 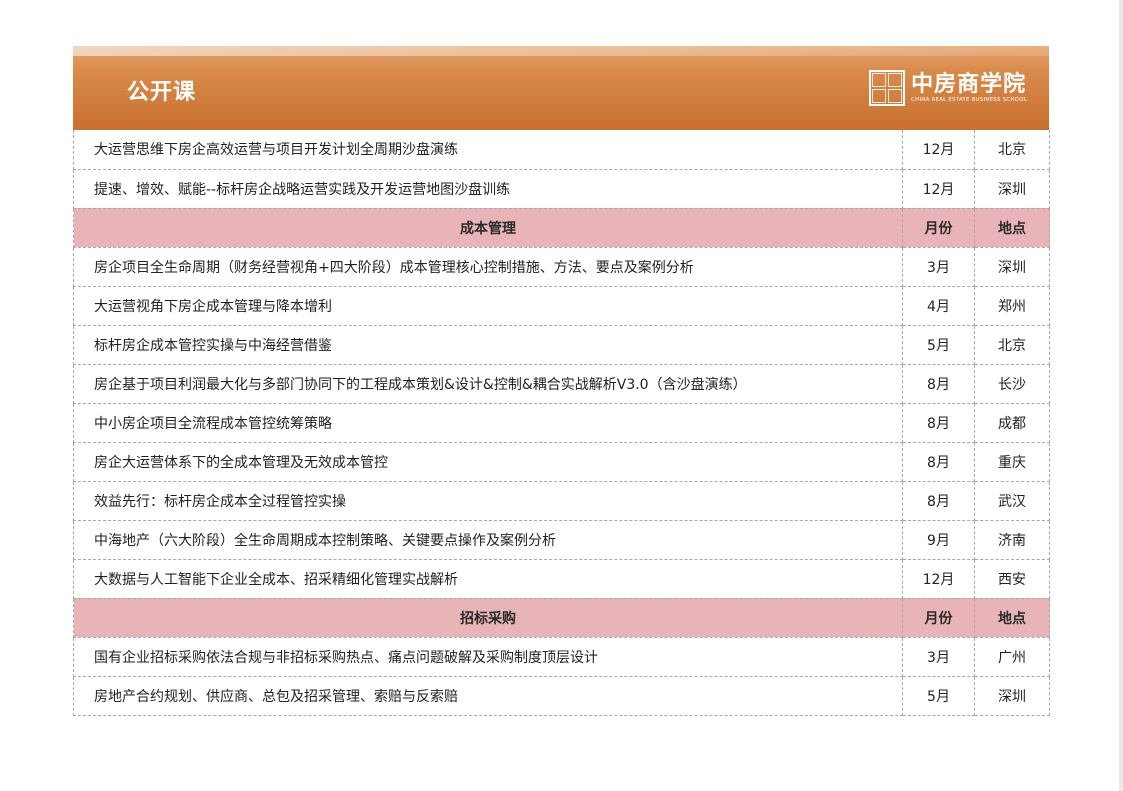 I want to click on table-row: 中小房企项目全流程成本管控统筹策略 8月 成都, so click(x=561, y=422).